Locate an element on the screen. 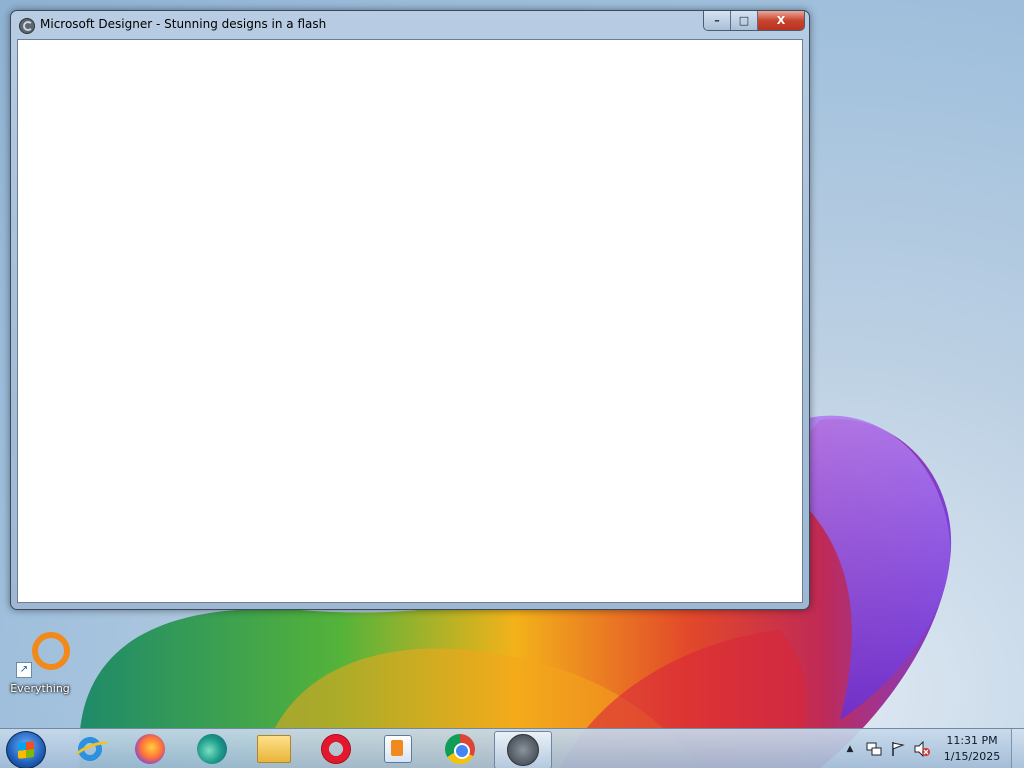 The width and height of the screenshot is (1024, 768). taskbar: ▲ 11:31 PM 1/15/2025 is located at coordinates (512, 748).